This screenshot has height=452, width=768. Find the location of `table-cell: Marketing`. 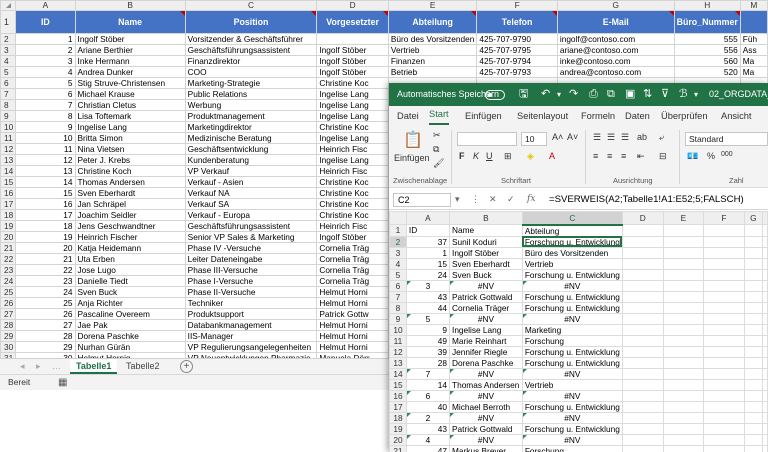

table-cell: Marketing is located at coordinates (572, 329).